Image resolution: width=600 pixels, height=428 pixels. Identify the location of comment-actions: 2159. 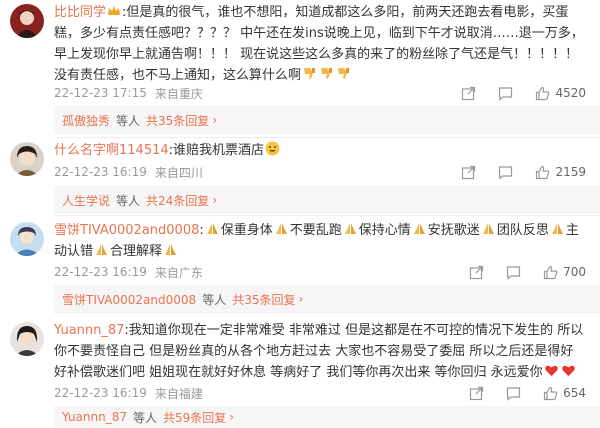
(512, 172).